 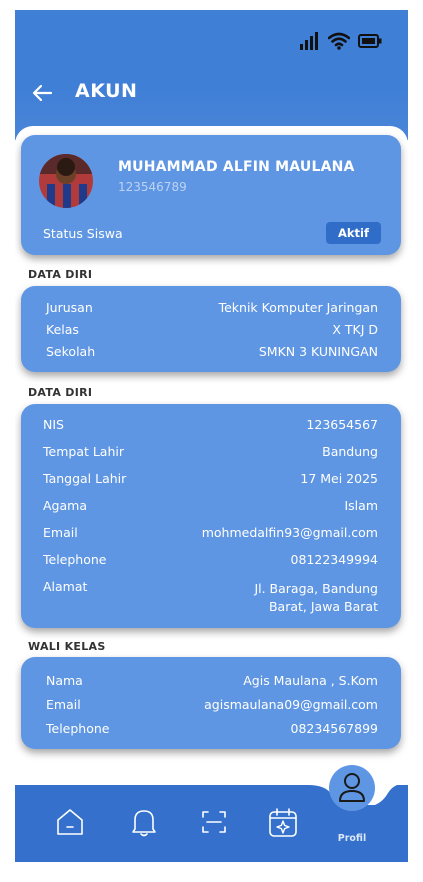 I want to click on row-value: 17 Mei 2025, so click(x=339, y=478).